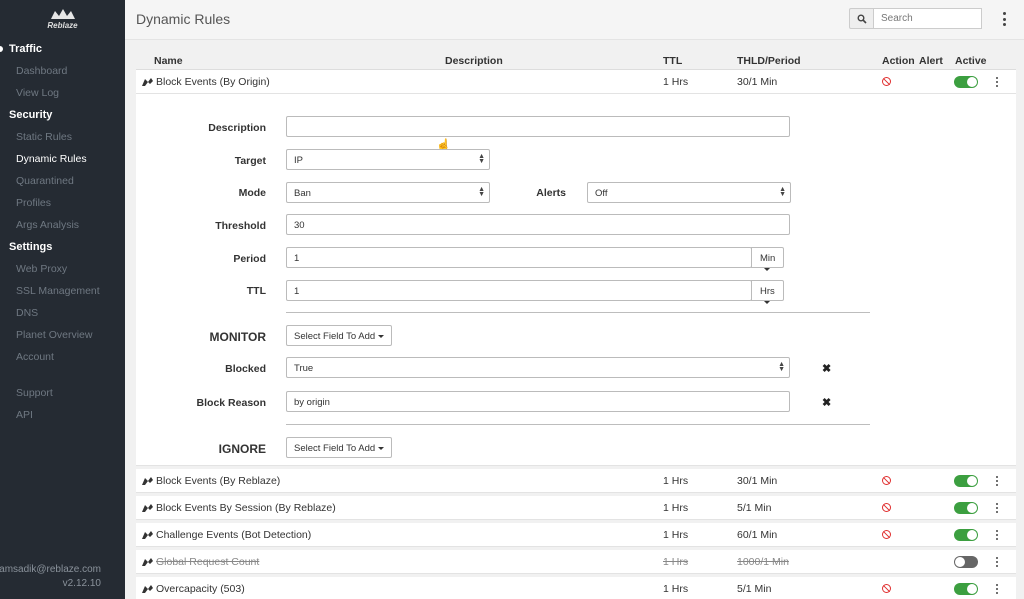 The height and width of the screenshot is (599, 1024). What do you see at coordinates (898, 61) in the screenshot?
I see `col-action: Action` at bounding box center [898, 61].